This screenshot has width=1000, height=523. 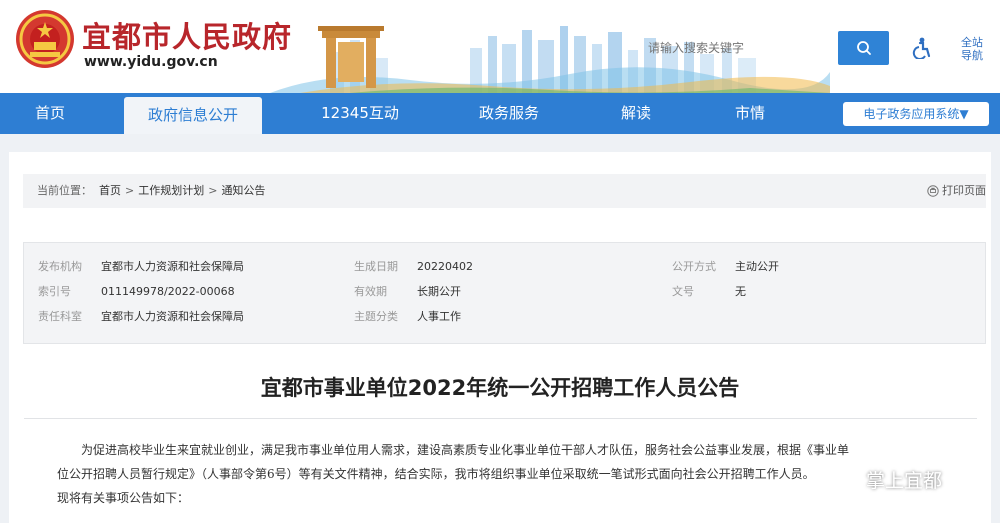 I want to click on watermark-text: 掌上宜都, so click(x=904, y=481).